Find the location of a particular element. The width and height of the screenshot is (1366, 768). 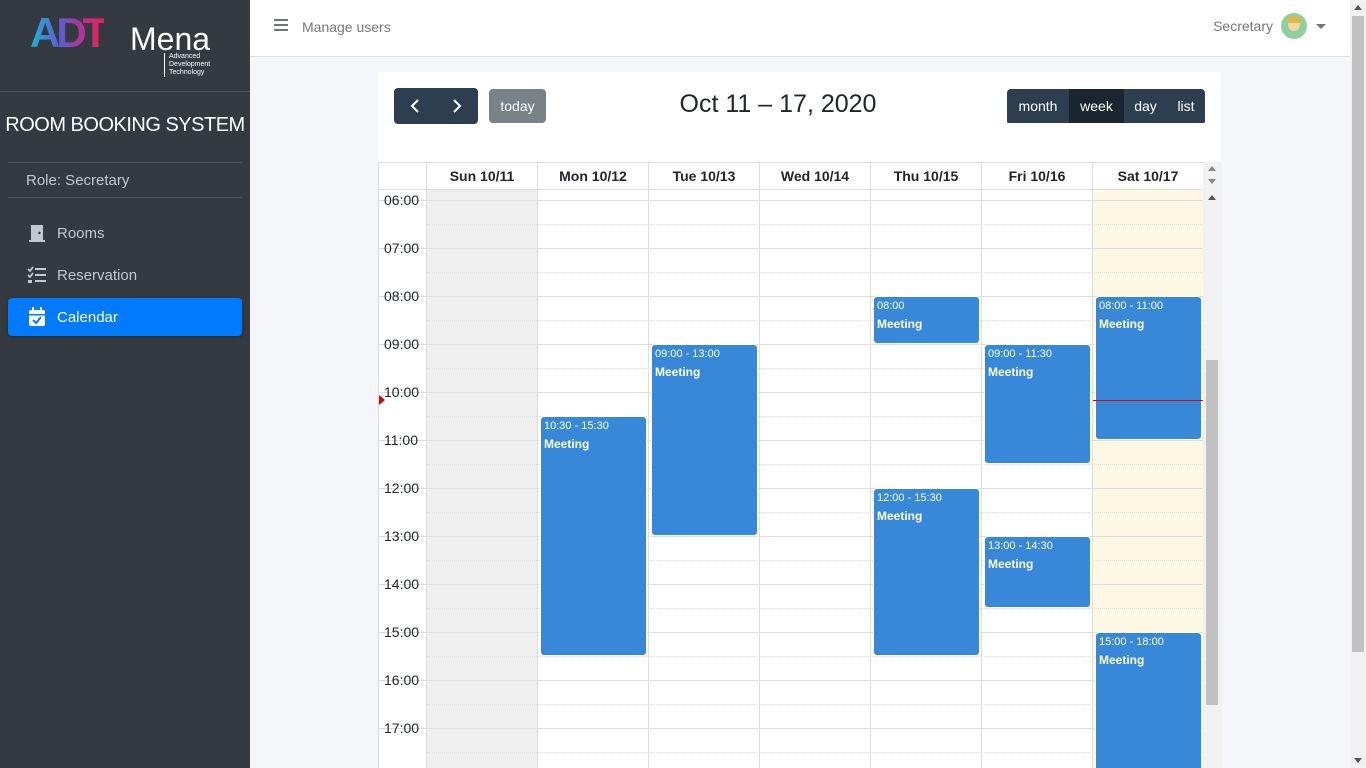

calendar-event: 08:00 - 11:00 Meeting is located at coordinates (1148, 368).